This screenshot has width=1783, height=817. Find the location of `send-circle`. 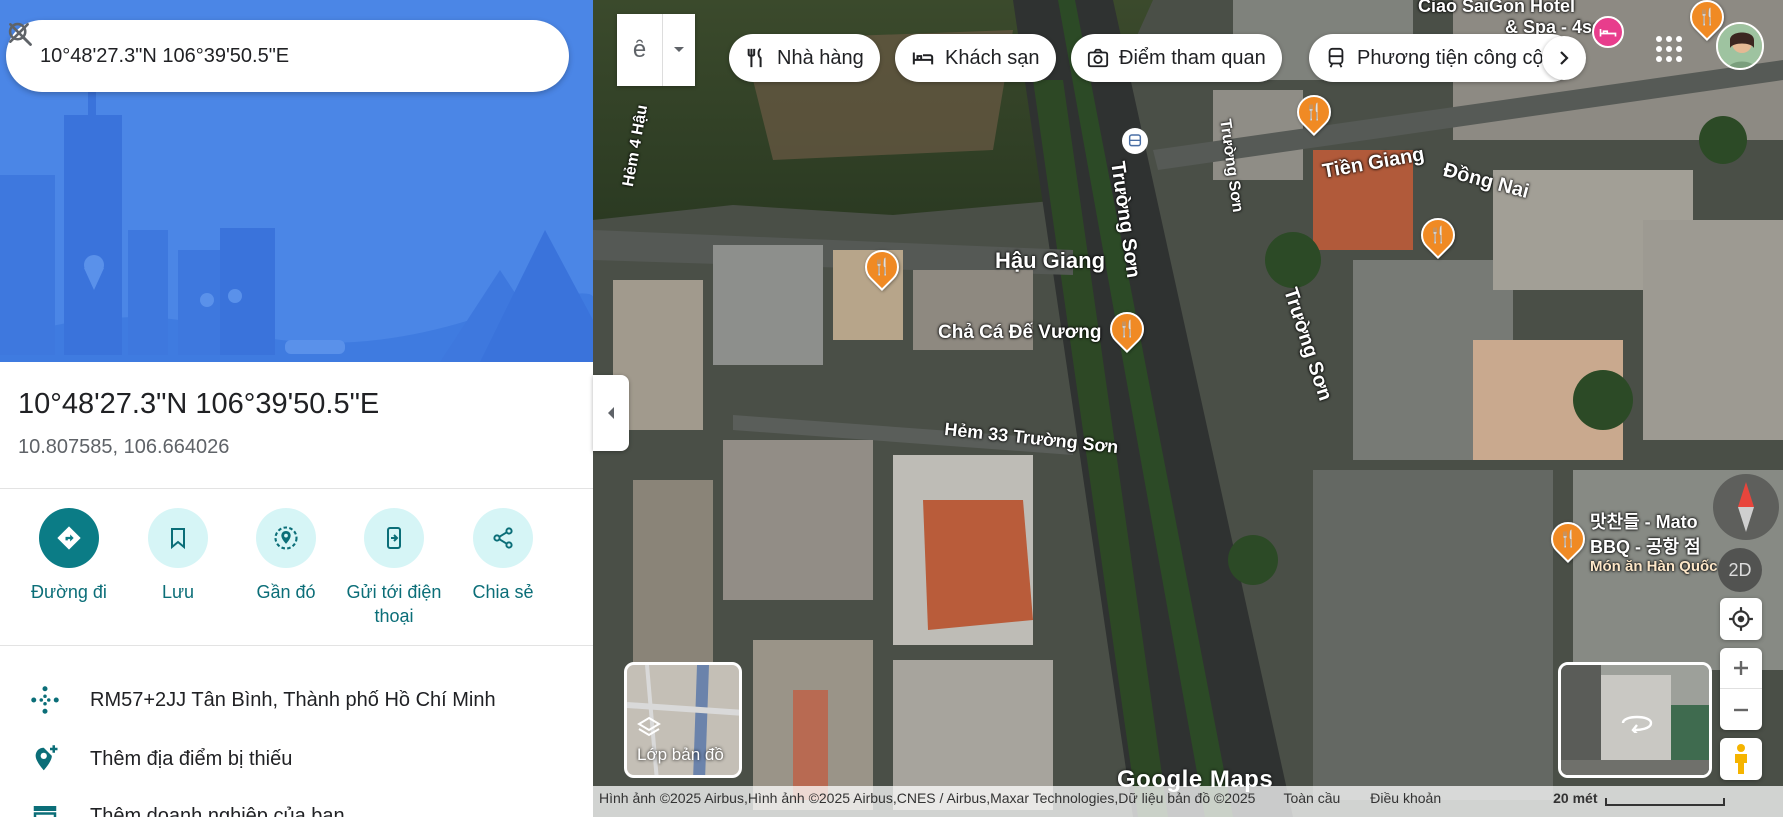

send-circle is located at coordinates (394, 538).